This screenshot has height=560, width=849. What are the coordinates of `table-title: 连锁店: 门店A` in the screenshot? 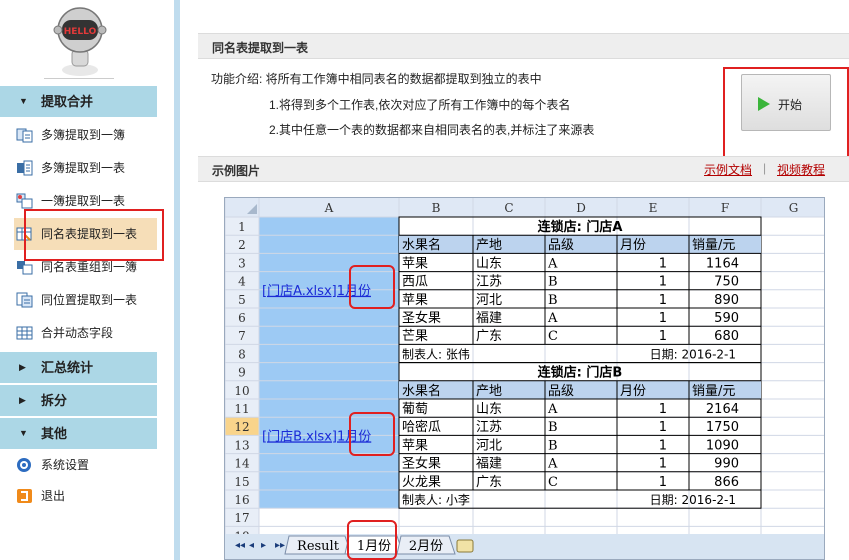 It's located at (580, 227).